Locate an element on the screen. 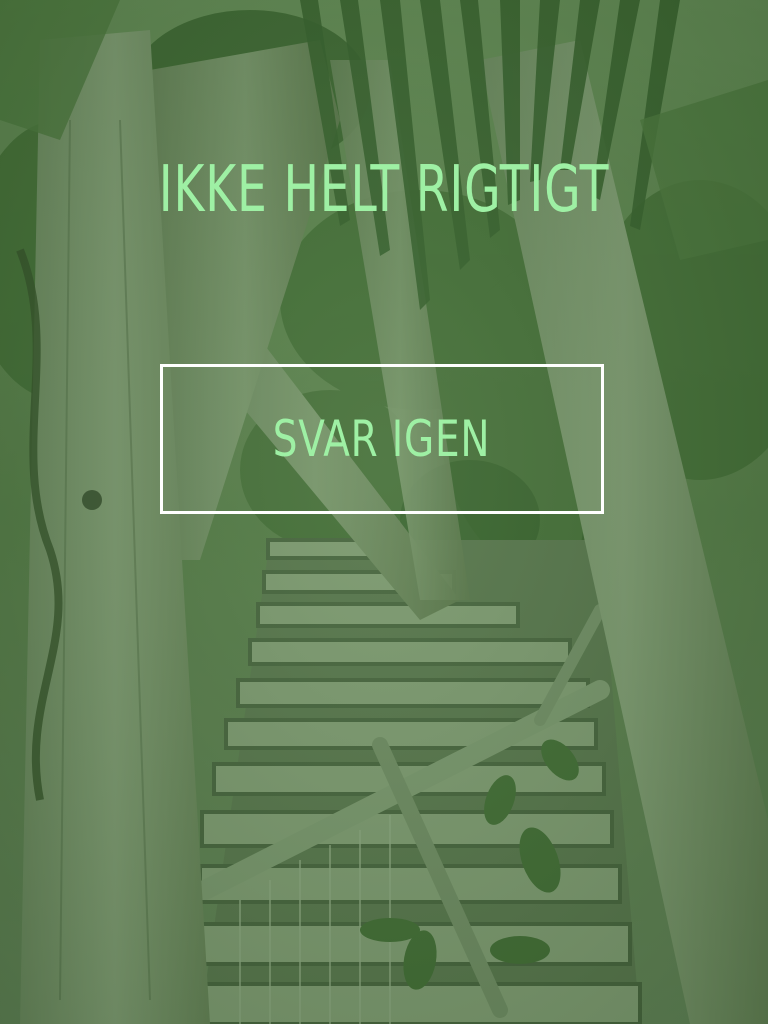 Image resolution: width=768 pixels, height=1024 pixels. retry-button-label: SVAR IGEN is located at coordinates (382, 439).